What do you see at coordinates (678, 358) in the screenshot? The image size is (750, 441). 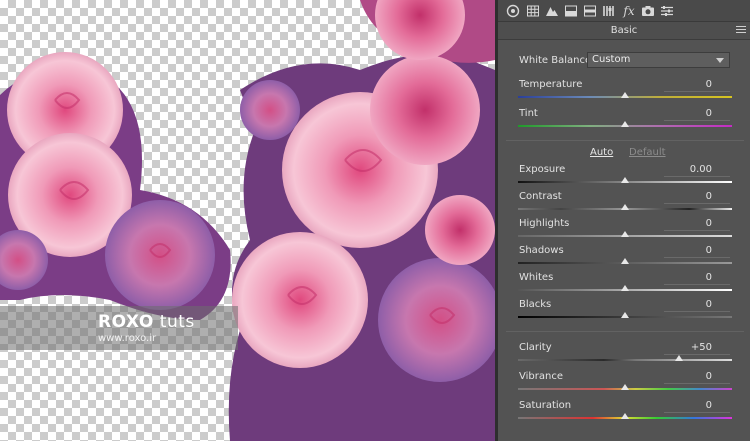 I see `clarity-slider-thumb` at bounding box center [678, 358].